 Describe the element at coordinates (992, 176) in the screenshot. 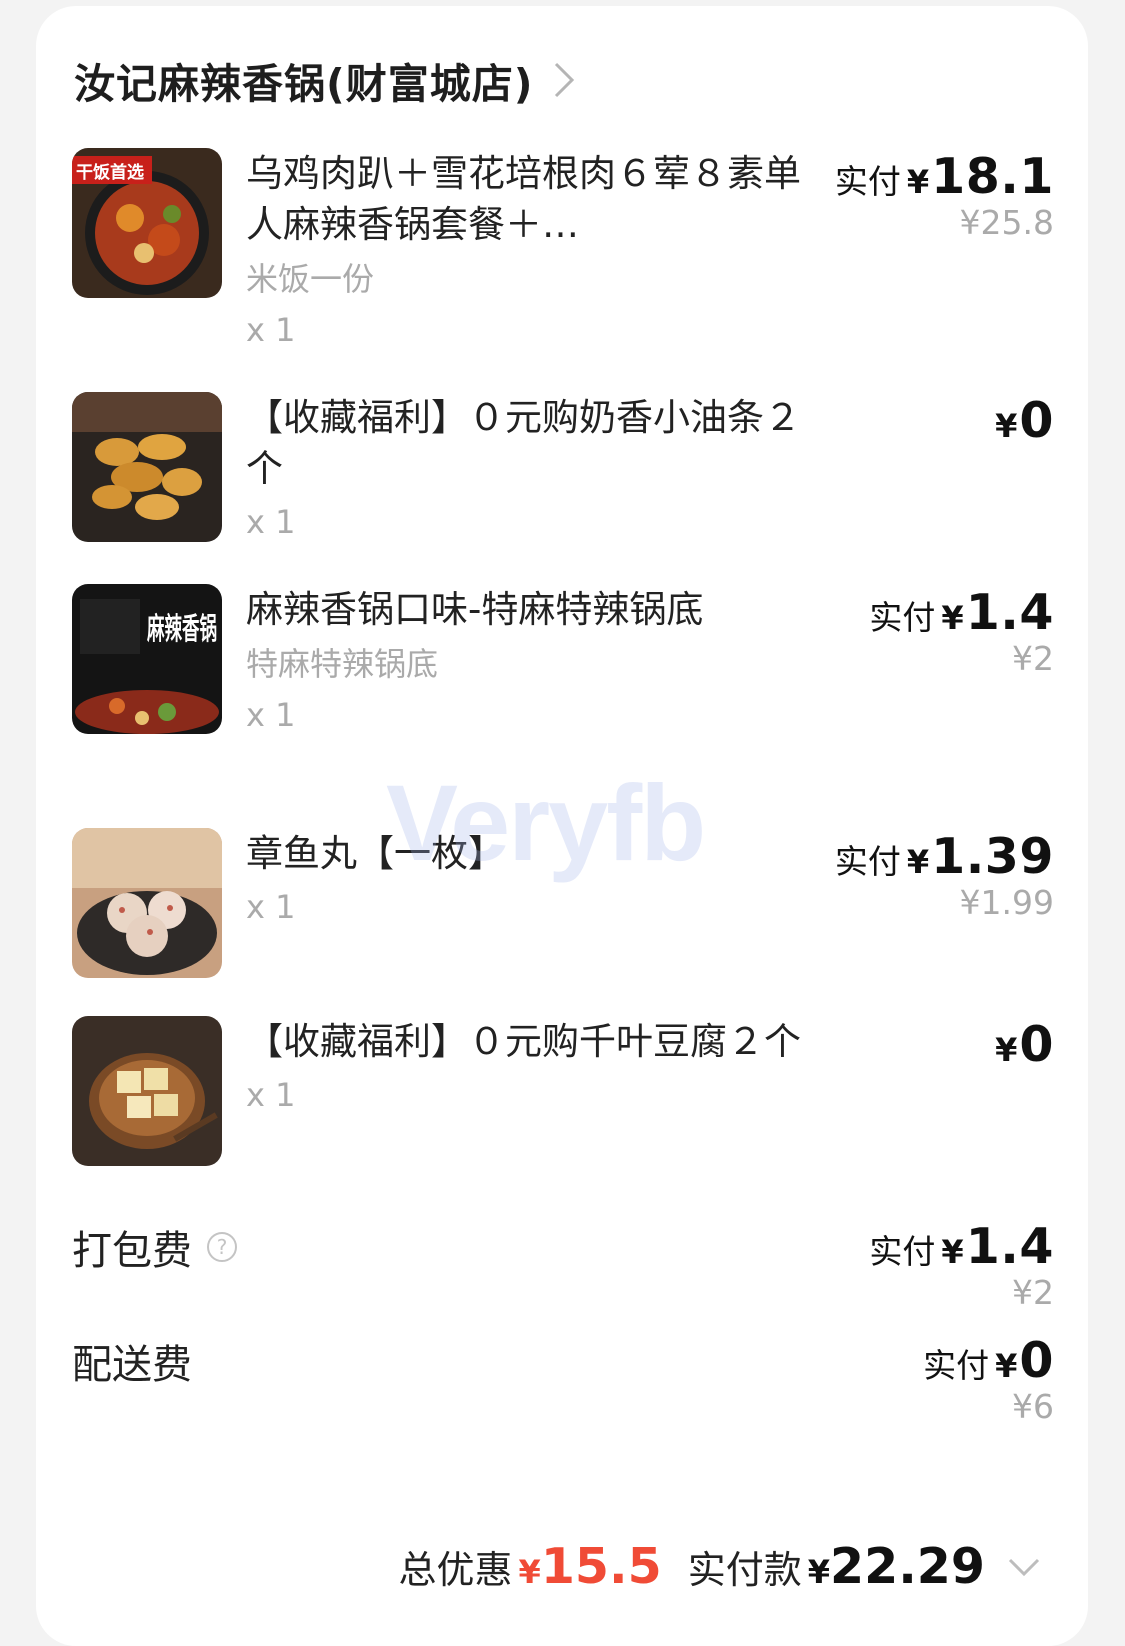

I see `paid-amount: 18.1` at that location.